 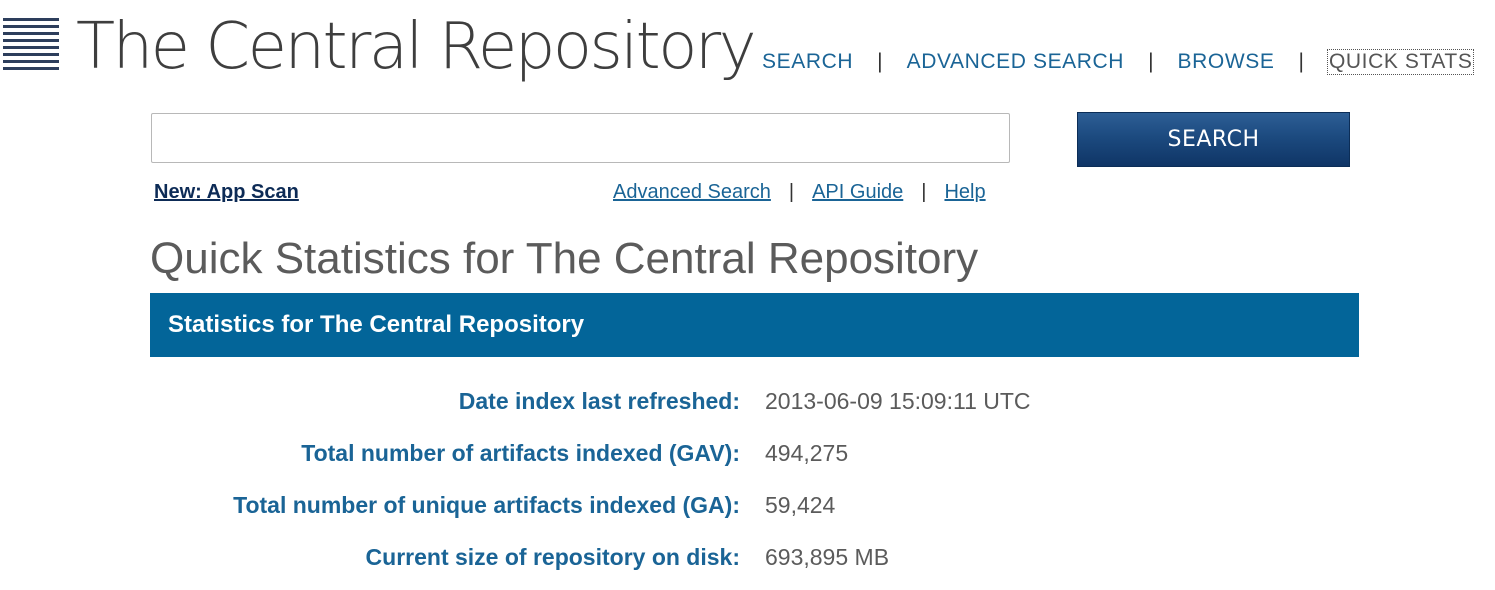 What do you see at coordinates (898, 401) in the screenshot?
I see `stat-value: 2013-06-09 15:09:11 UTC` at bounding box center [898, 401].